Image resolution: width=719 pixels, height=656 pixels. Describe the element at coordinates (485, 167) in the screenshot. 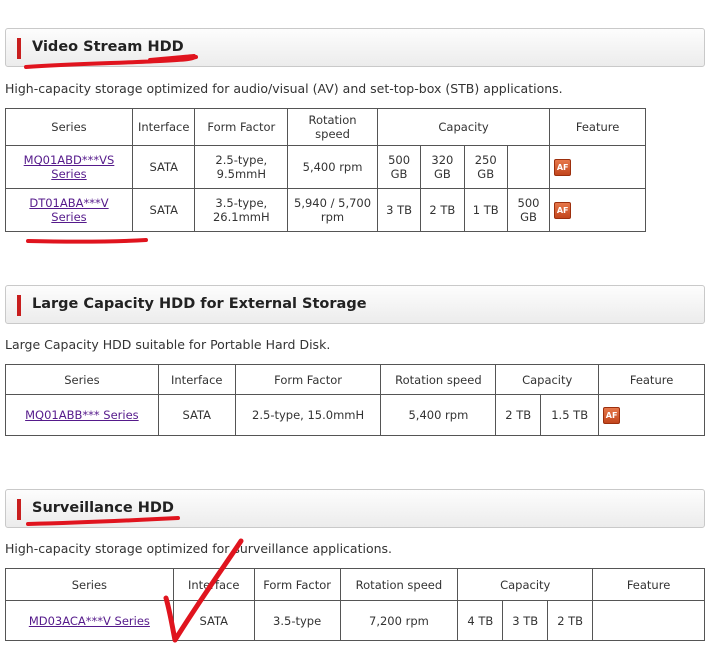

I see `capacity-cell: 250 GB` at that location.